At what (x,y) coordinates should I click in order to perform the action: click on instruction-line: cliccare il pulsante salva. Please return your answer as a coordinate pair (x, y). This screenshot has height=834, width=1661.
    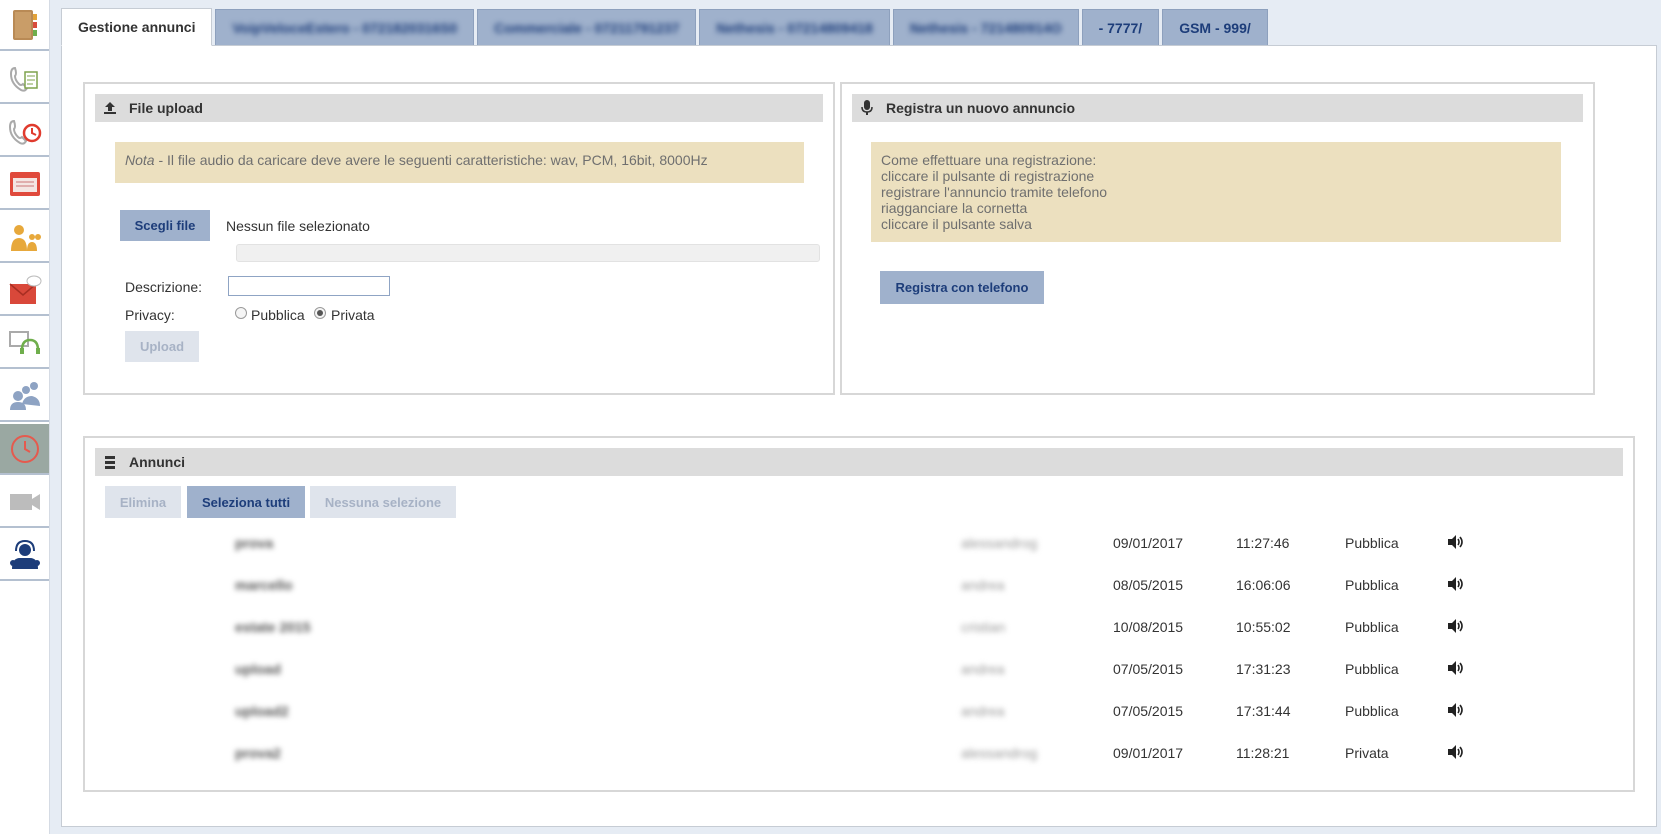
    Looking at the image, I should click on (956, 224).